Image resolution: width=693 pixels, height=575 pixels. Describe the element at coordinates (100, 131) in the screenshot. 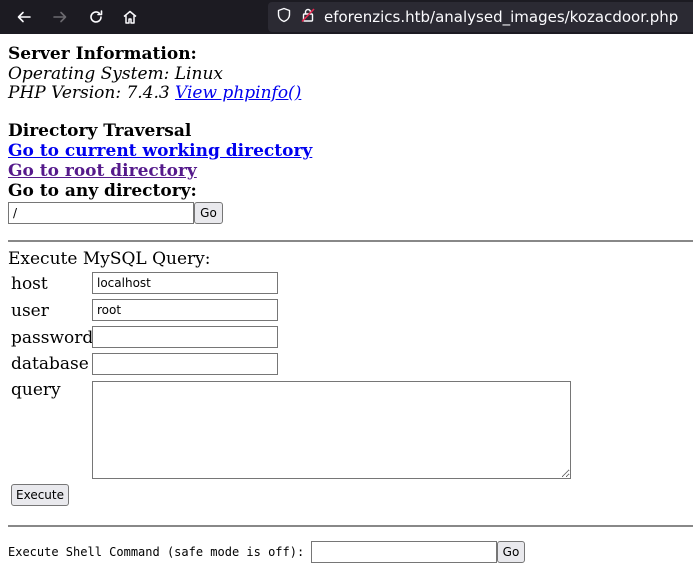

I see `directory-traversal-heading: Directory Traversal` at that location.